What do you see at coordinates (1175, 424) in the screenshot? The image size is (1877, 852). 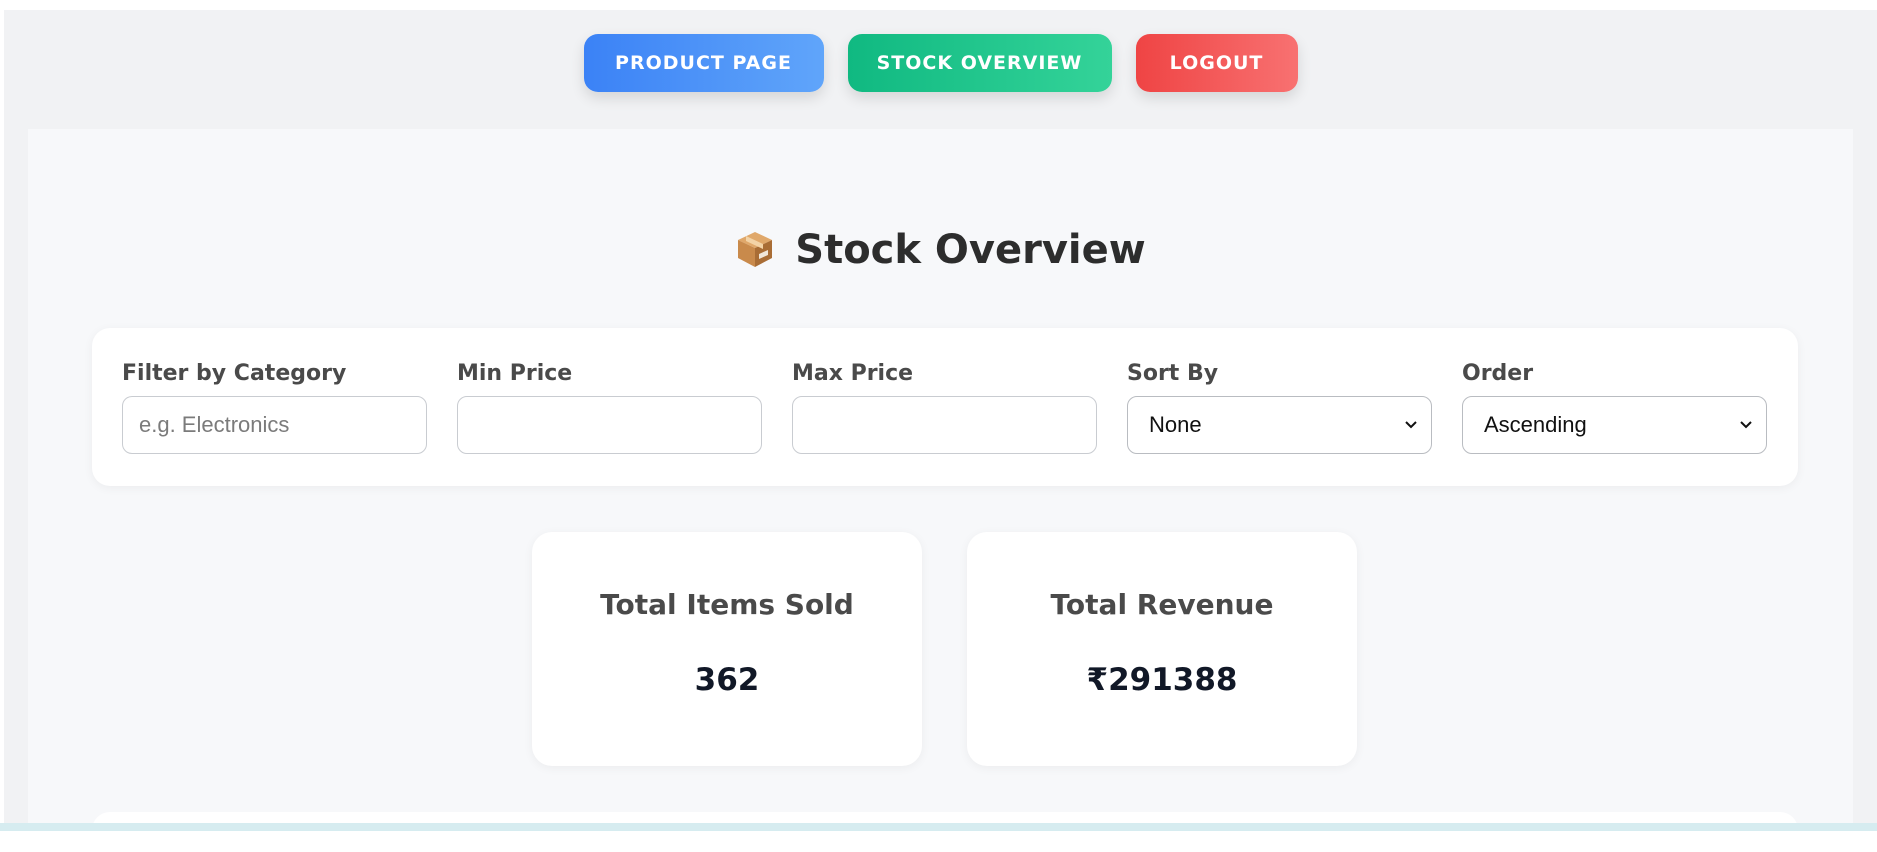 I see `sort-by-value: None` at bounding box center [1175, 424].